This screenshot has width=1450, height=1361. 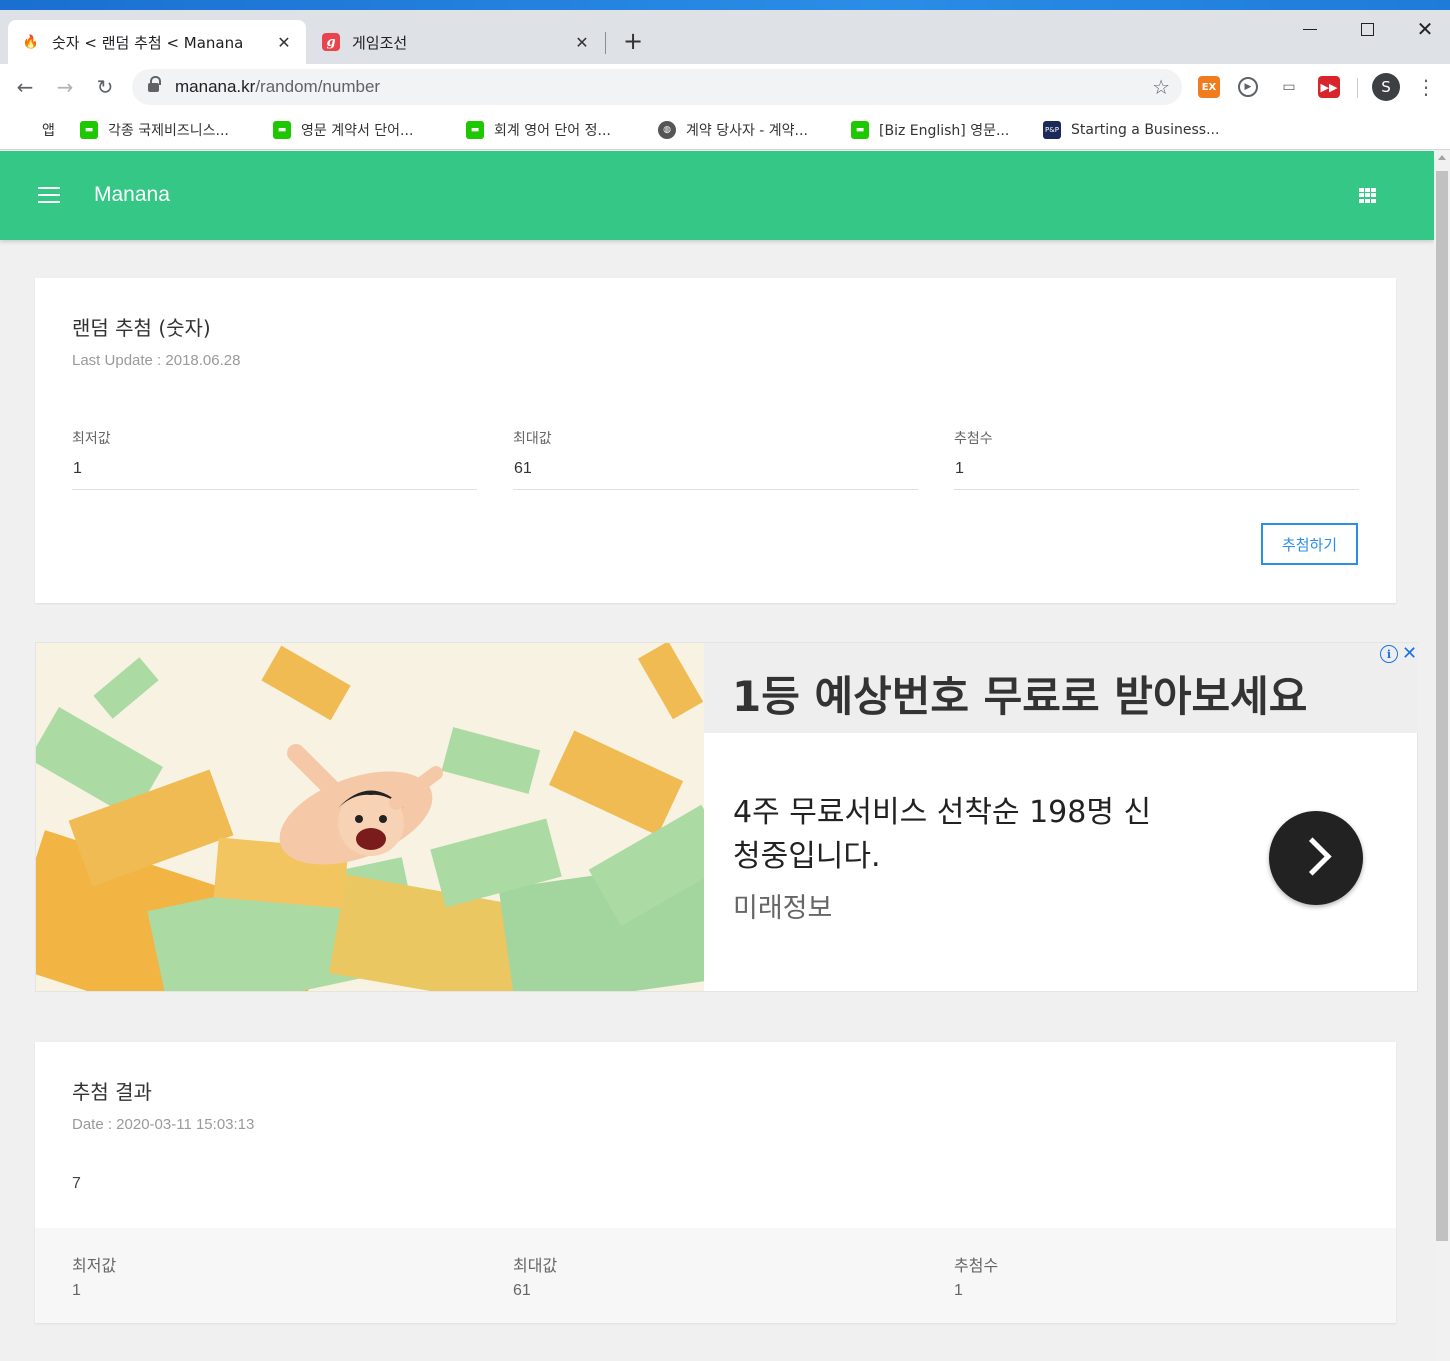 What do you see at coordinates (667, 130) in the screenshot?
I see `globe-icon: ◍` at bounding box center [667, 130].